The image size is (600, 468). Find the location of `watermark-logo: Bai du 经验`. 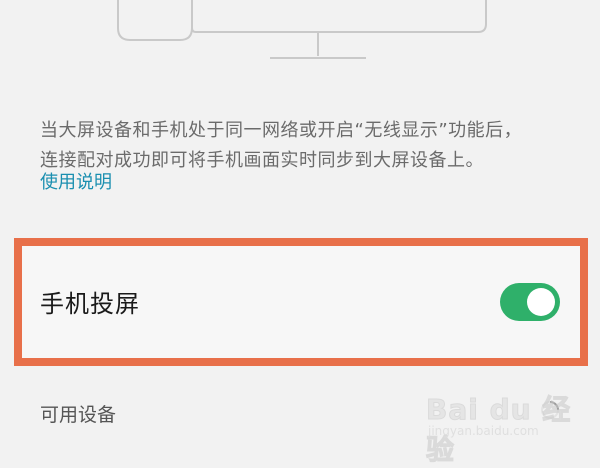

watermark-logo: Bai du 经验 is located at coordinates (499, 430).